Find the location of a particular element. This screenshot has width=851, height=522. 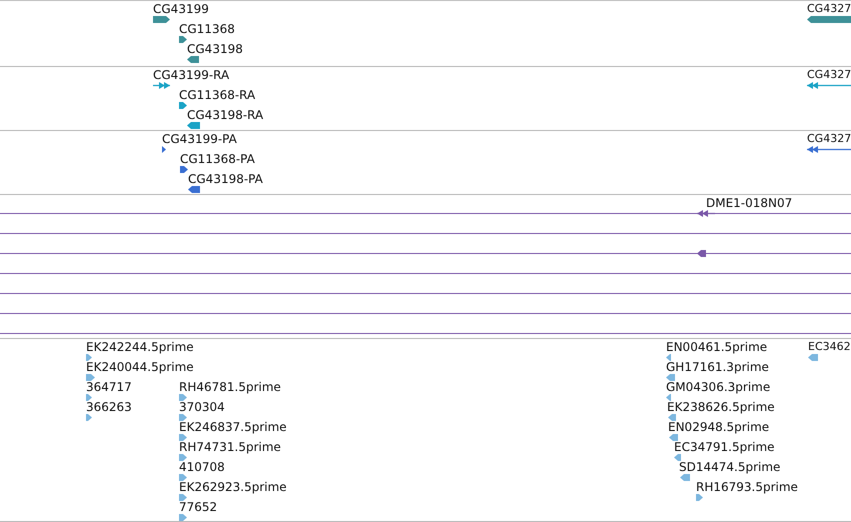

feature-label: CG11368-RA is located at coordinates (217, 95).